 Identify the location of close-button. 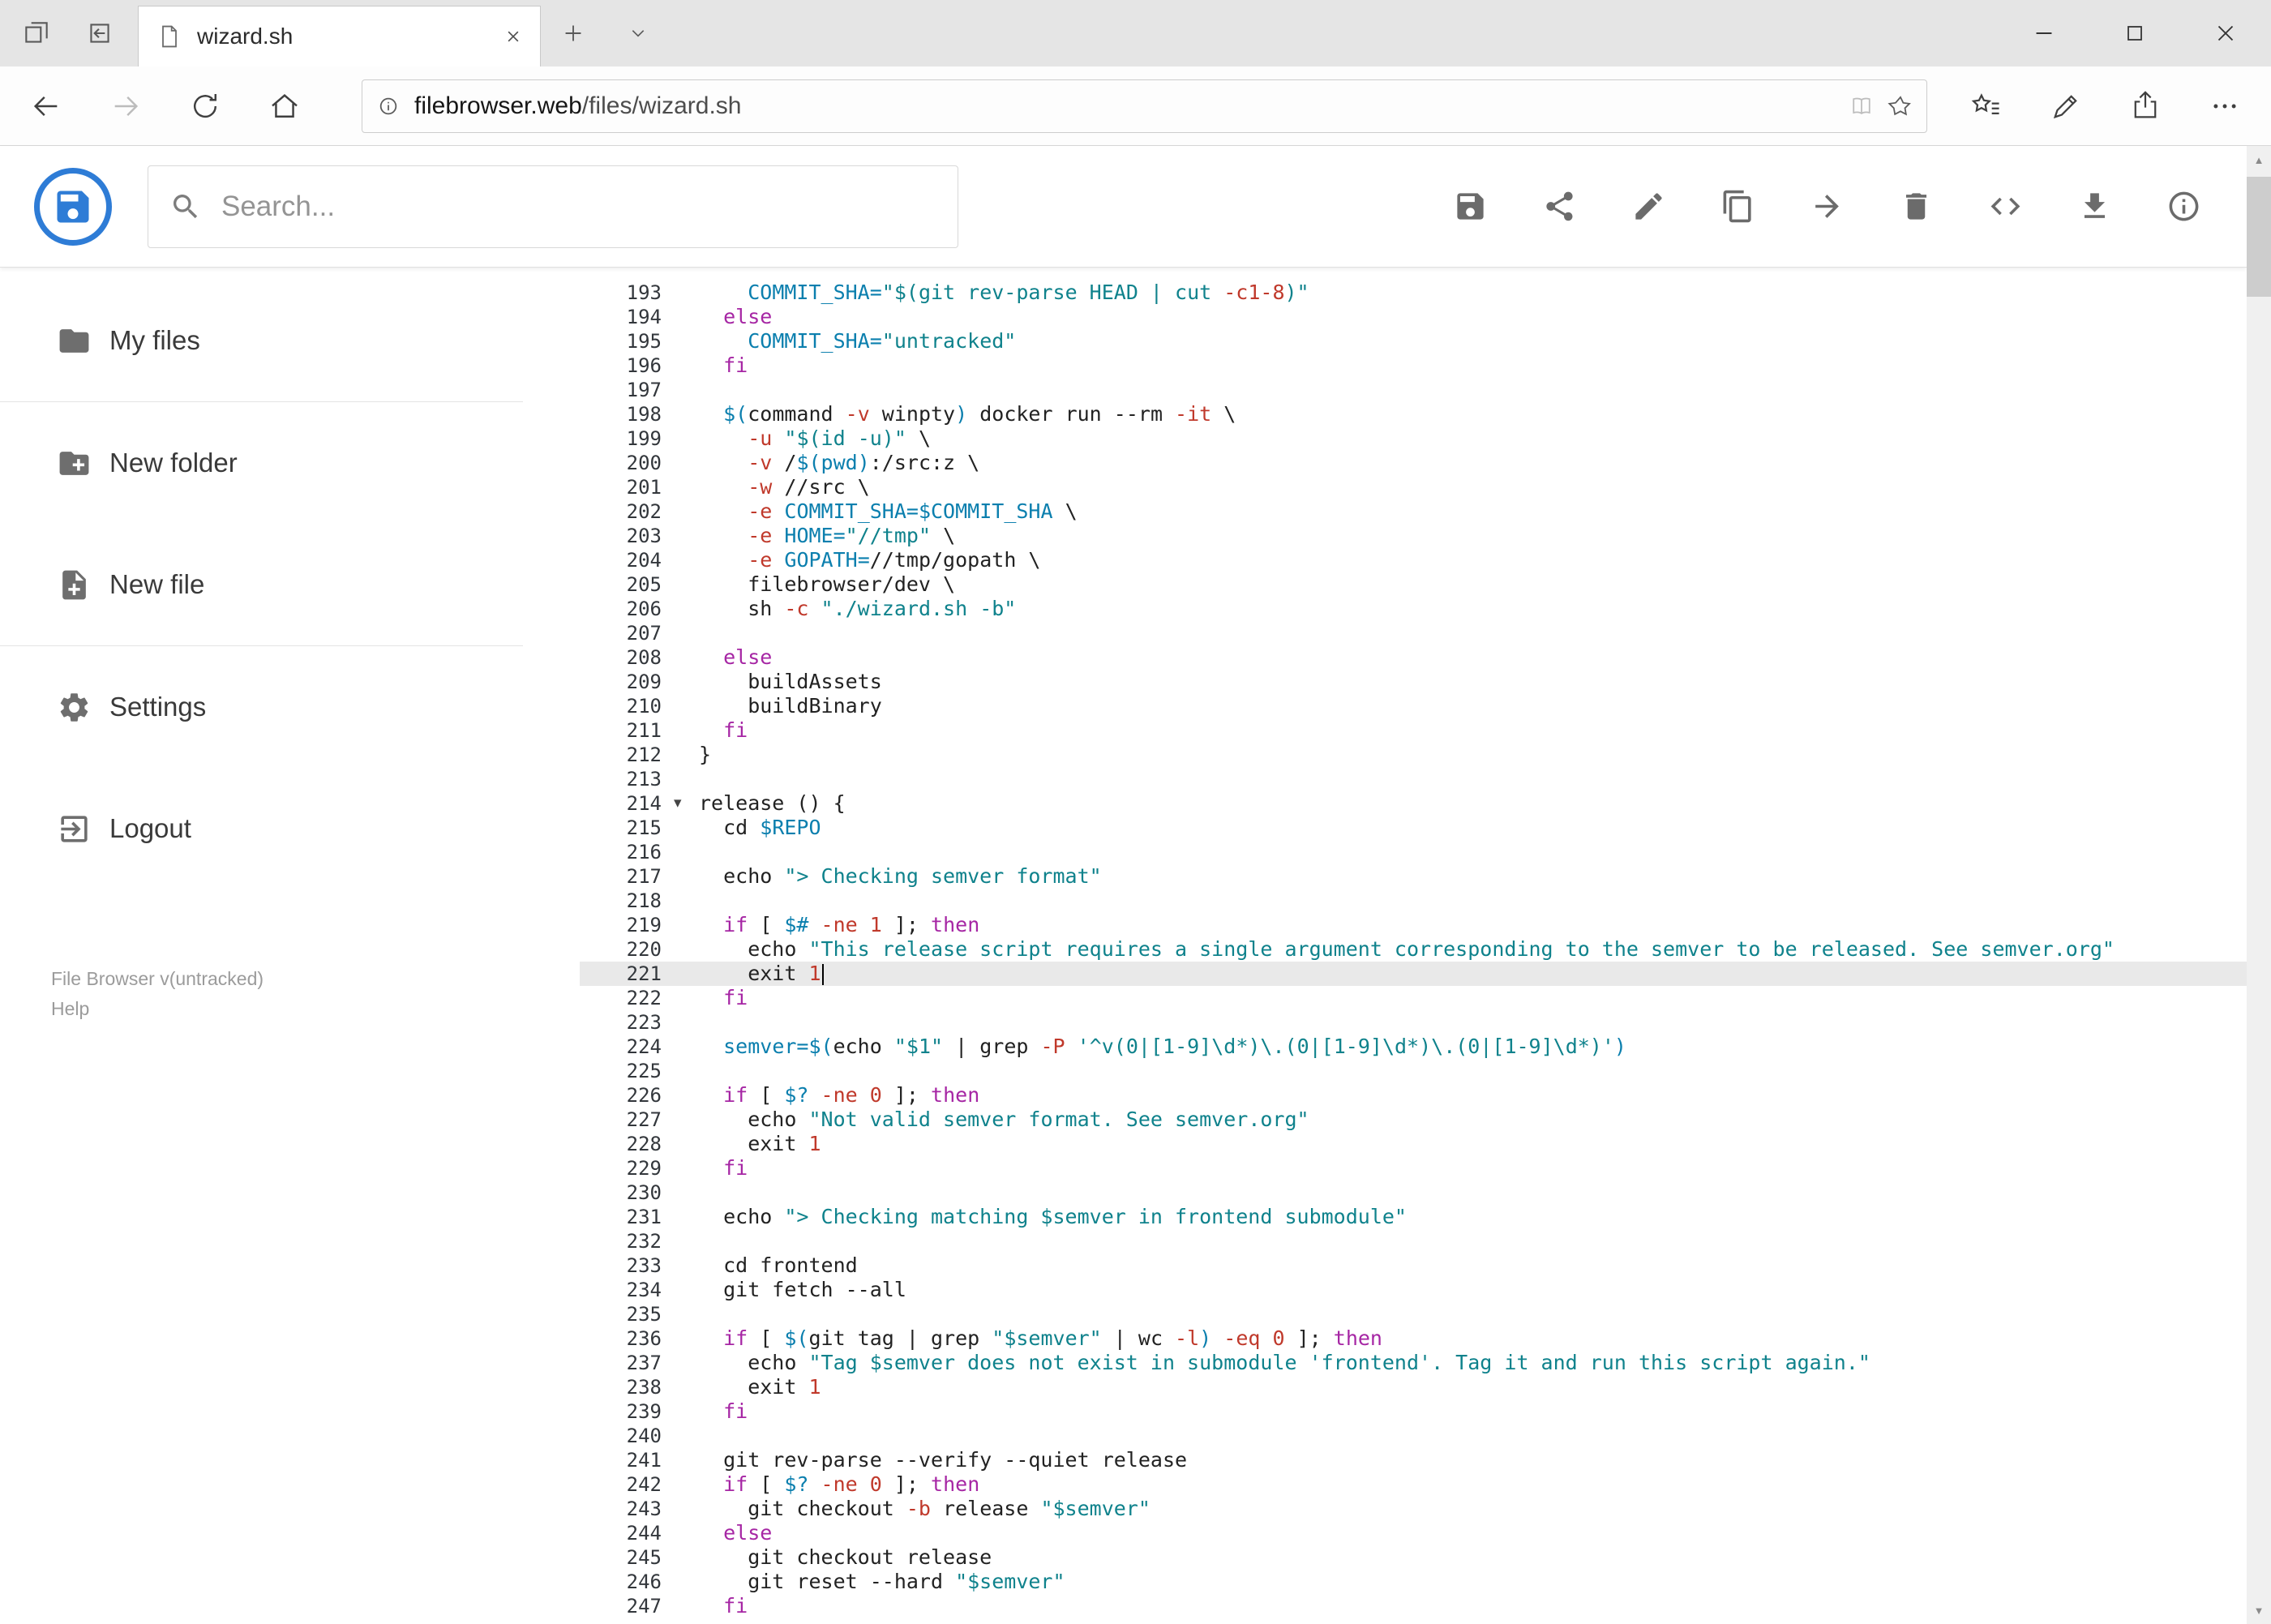
(2225, 33).